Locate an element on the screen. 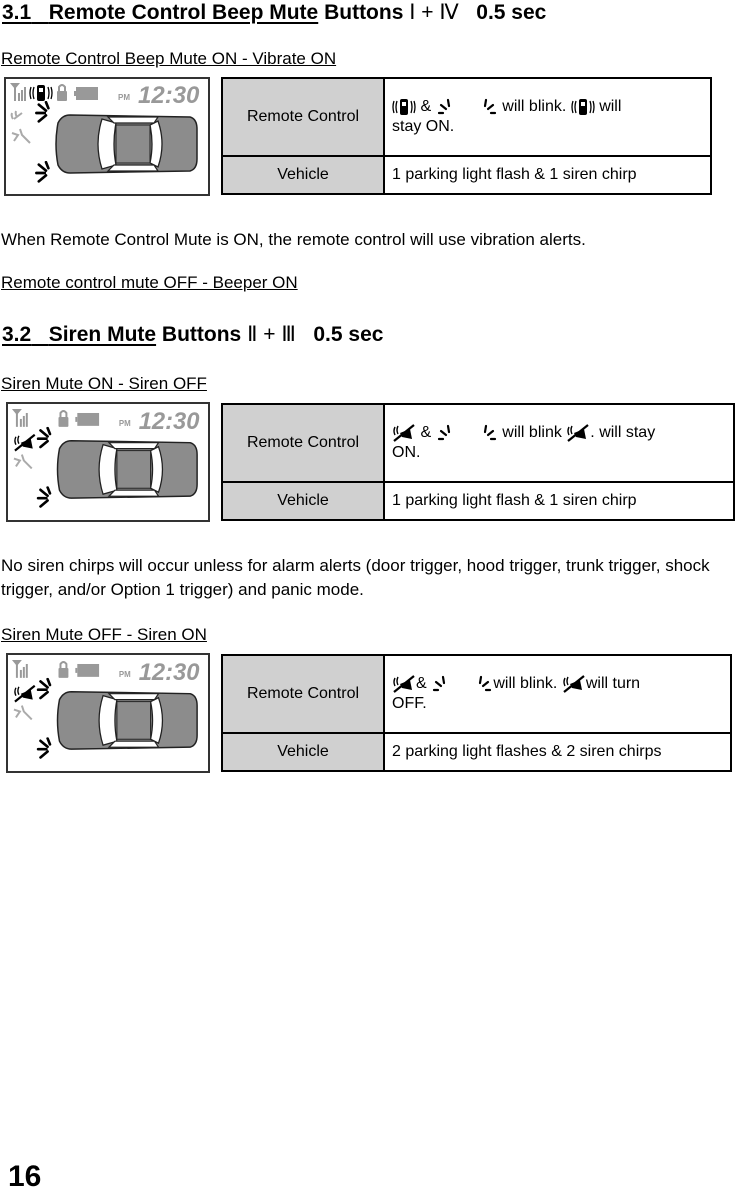 The width and height of the screenshot is (741, 1195). page-number: 16 is located at coordinates (25, 1176).